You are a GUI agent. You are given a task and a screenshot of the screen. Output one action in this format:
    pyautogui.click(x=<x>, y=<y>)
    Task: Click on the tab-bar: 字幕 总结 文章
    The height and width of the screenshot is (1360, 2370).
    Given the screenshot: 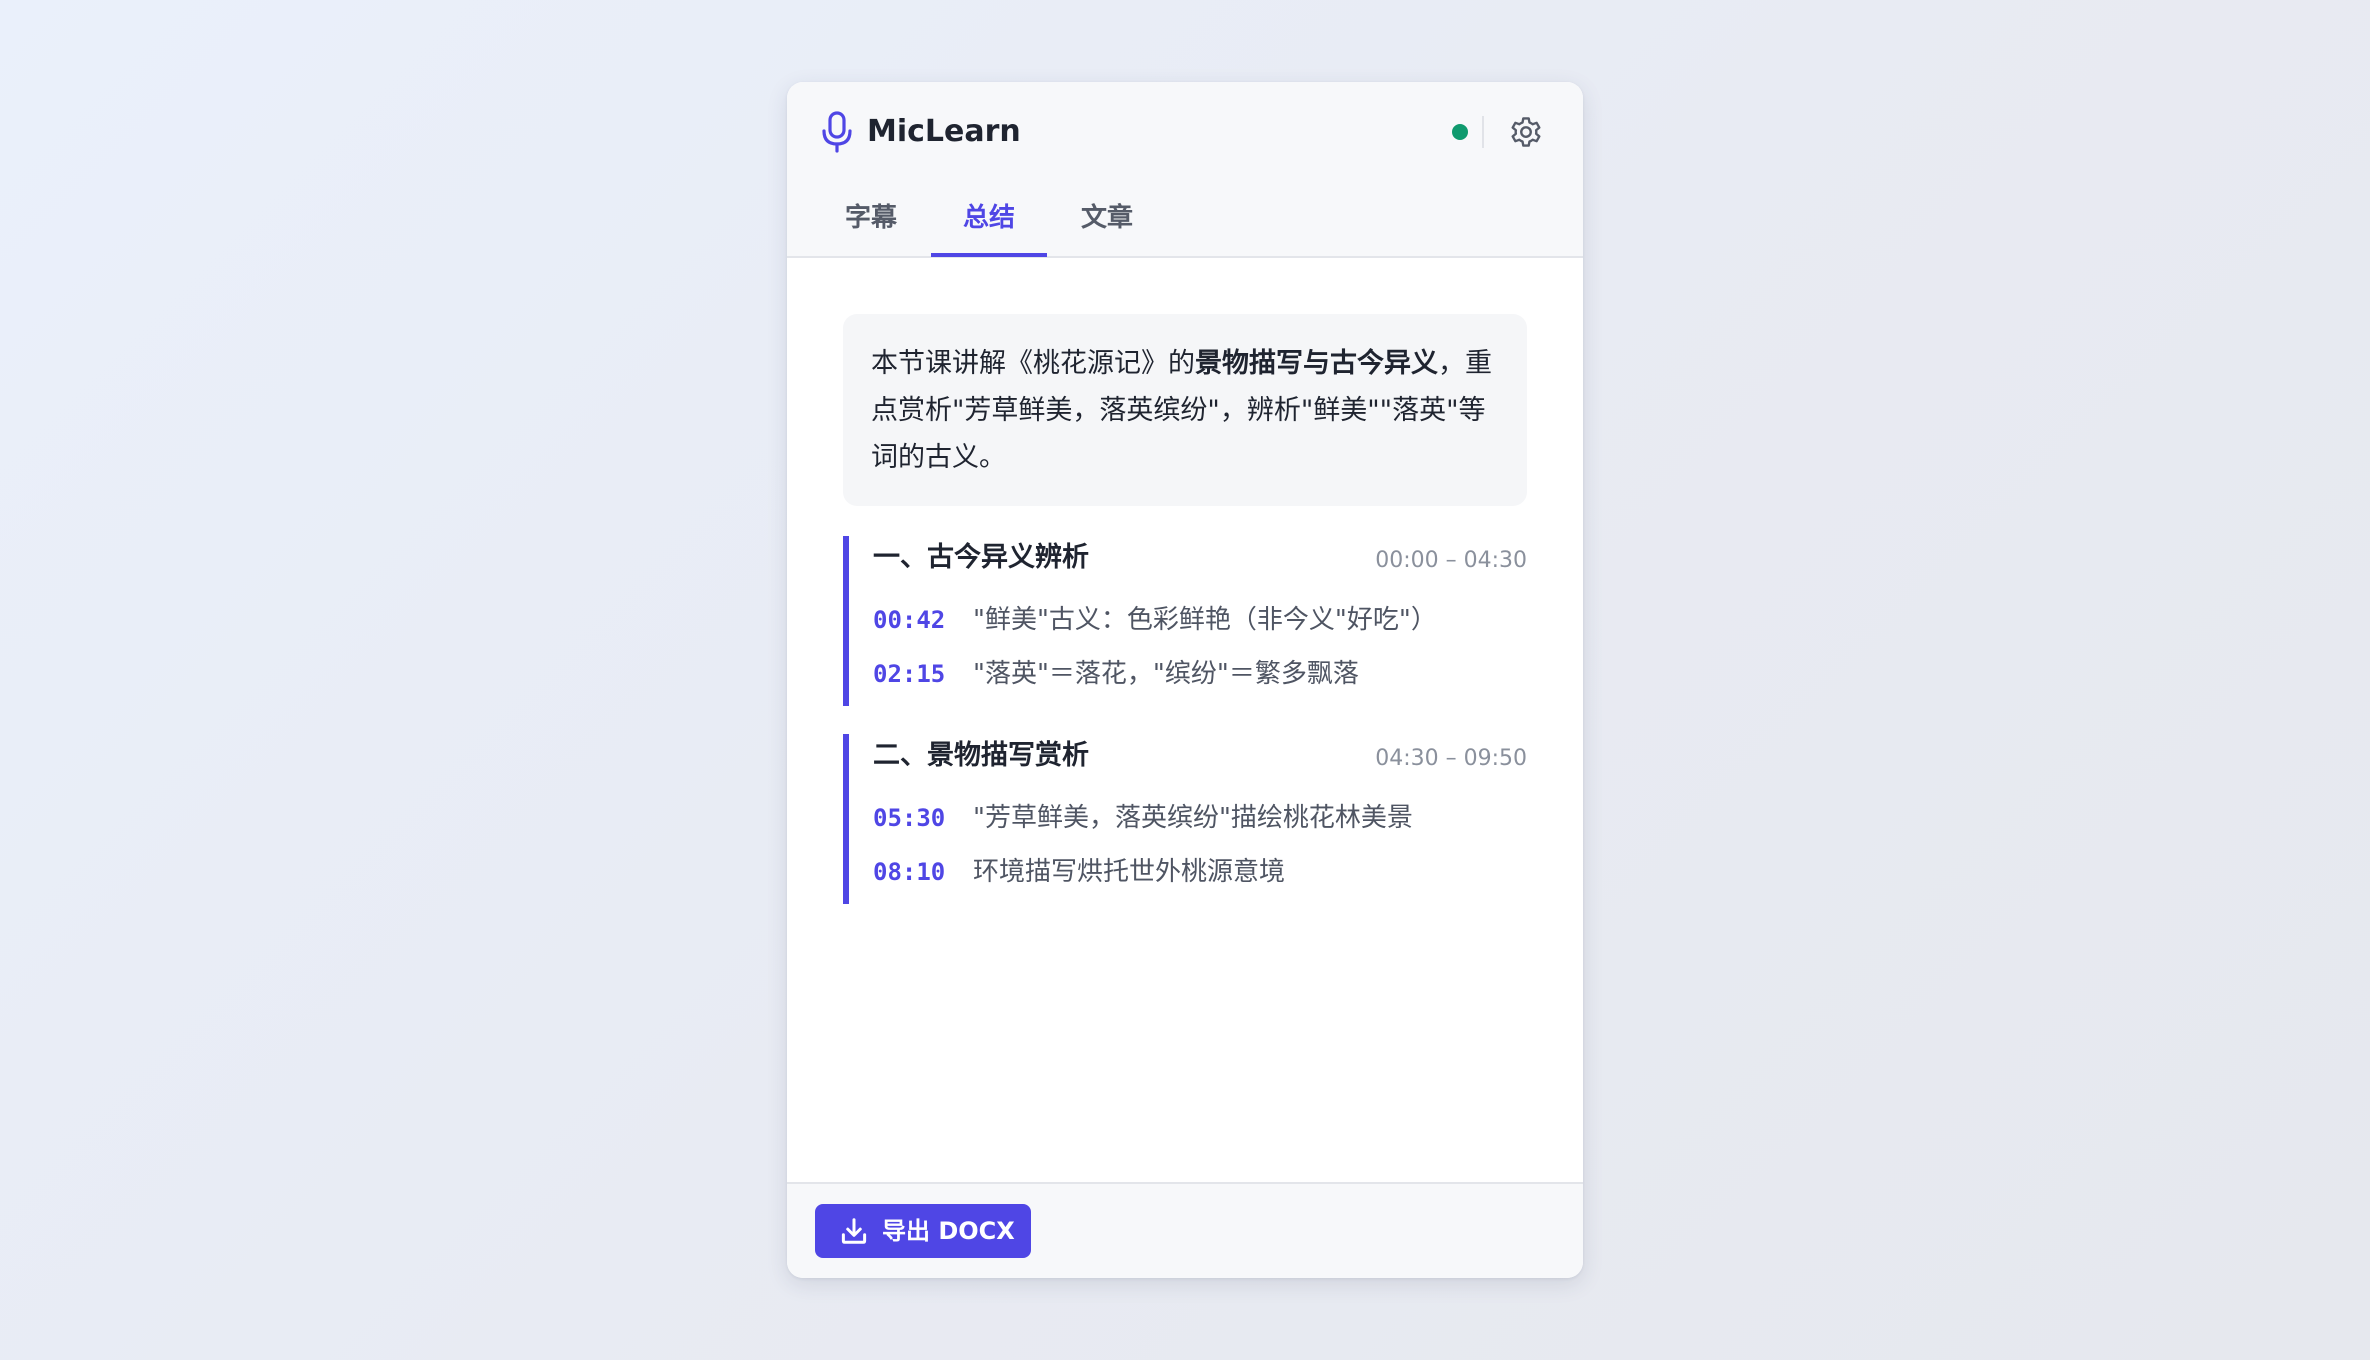 What is the action you would take?
    pyautogui.click(x=1185, y=220)
    